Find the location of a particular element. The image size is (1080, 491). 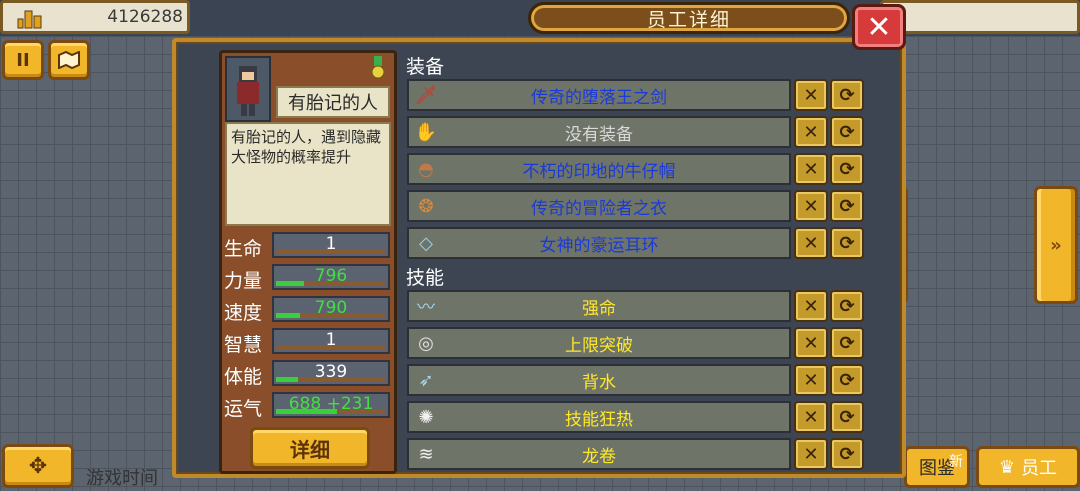

equipment-row: ◓ 不朽的印地的牛仔帽 is located at coordinates (599, 169).